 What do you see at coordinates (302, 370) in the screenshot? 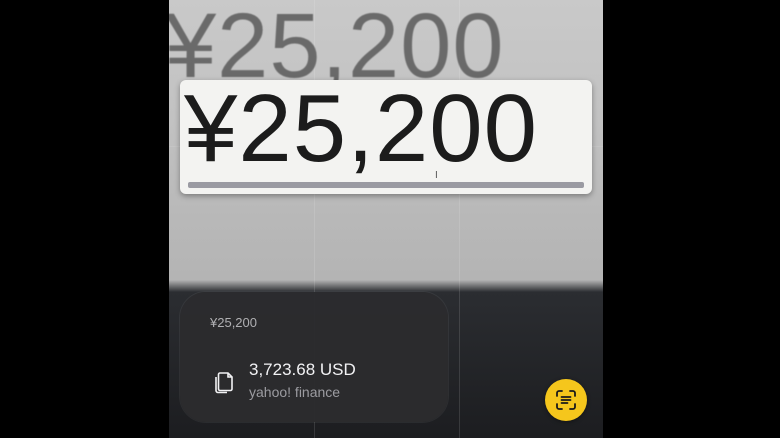
I see `converted-amount: 3,723.68 USD` at bounding box center [302, 370].